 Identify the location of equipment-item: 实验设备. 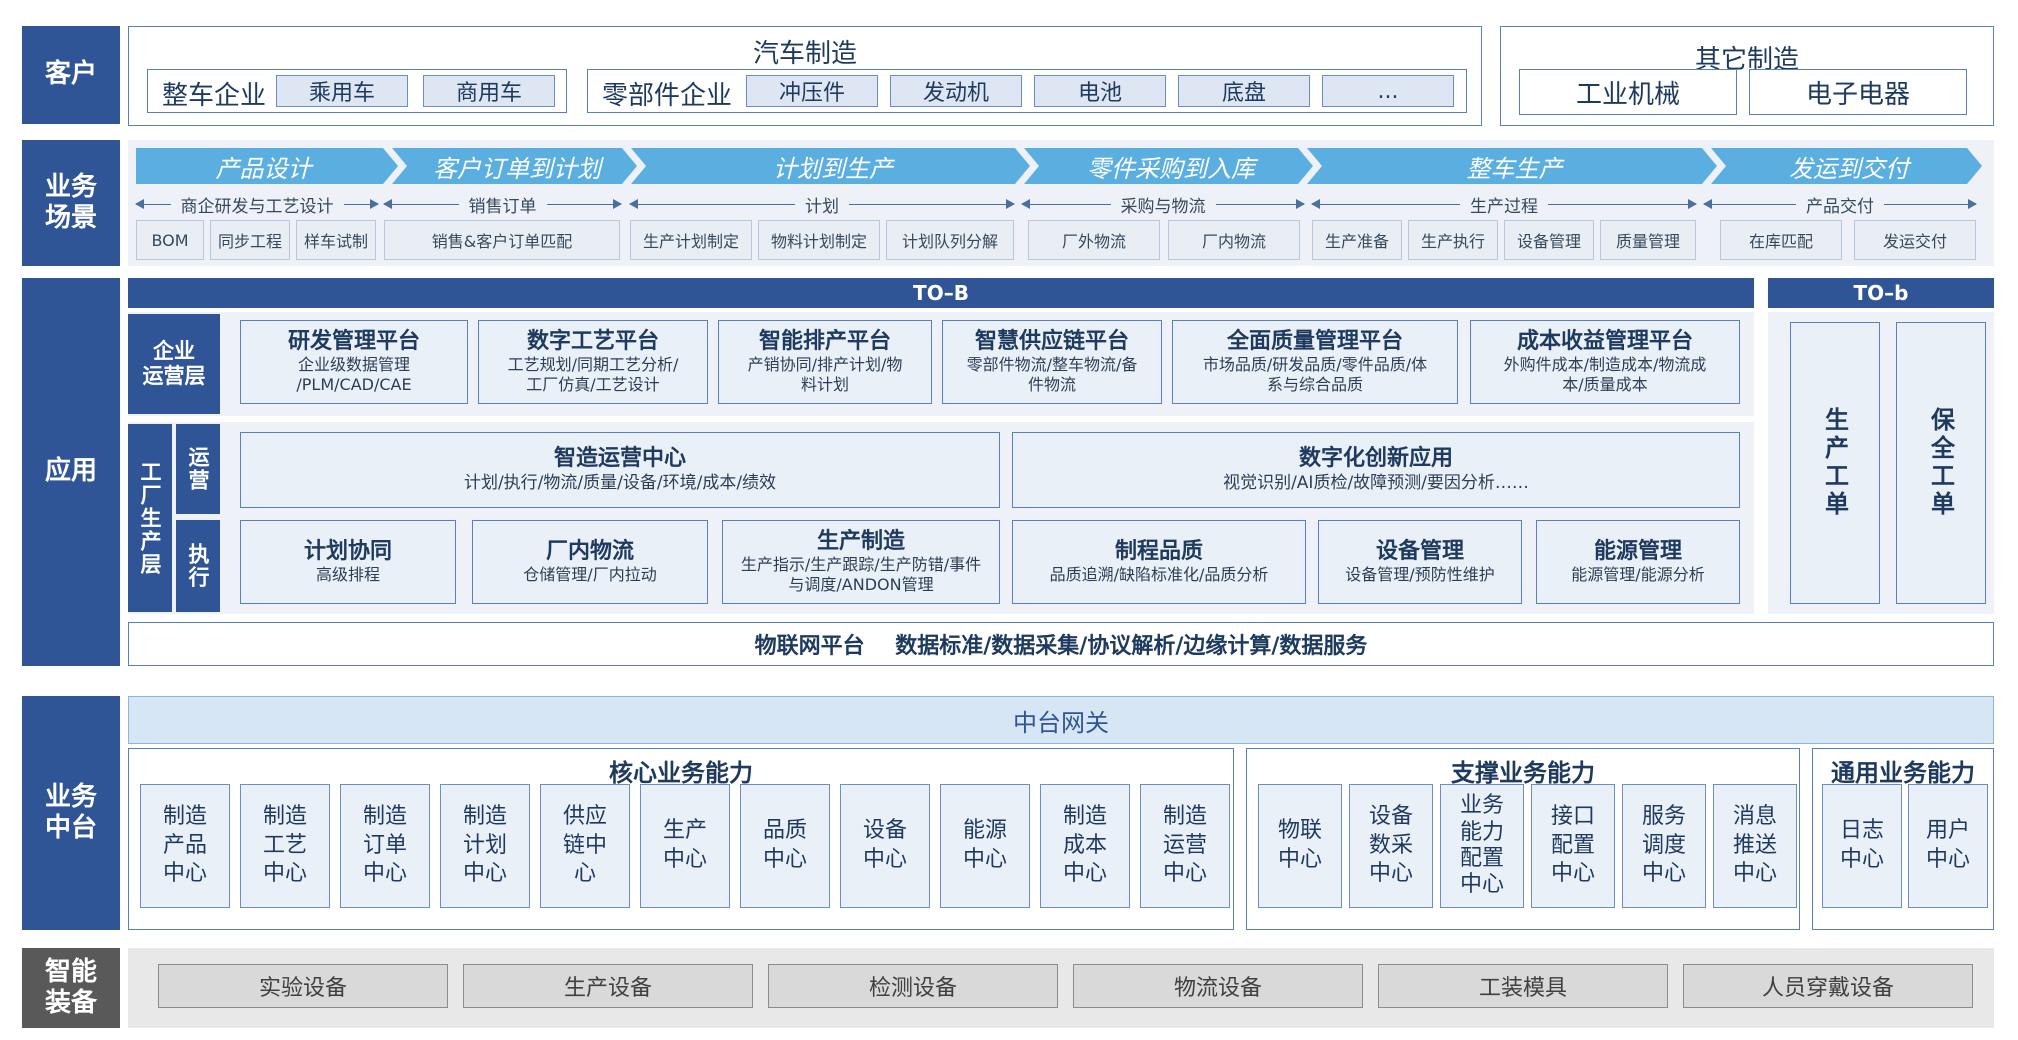
(303, 986).